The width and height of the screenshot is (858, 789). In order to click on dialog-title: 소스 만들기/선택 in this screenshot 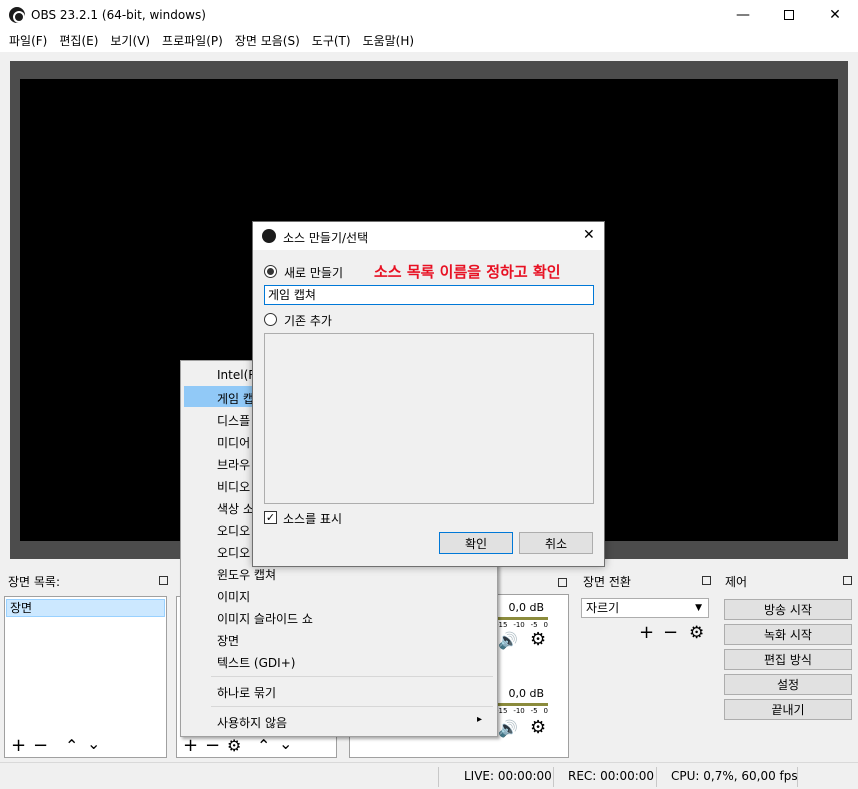, I will do `click(326, 238)`.